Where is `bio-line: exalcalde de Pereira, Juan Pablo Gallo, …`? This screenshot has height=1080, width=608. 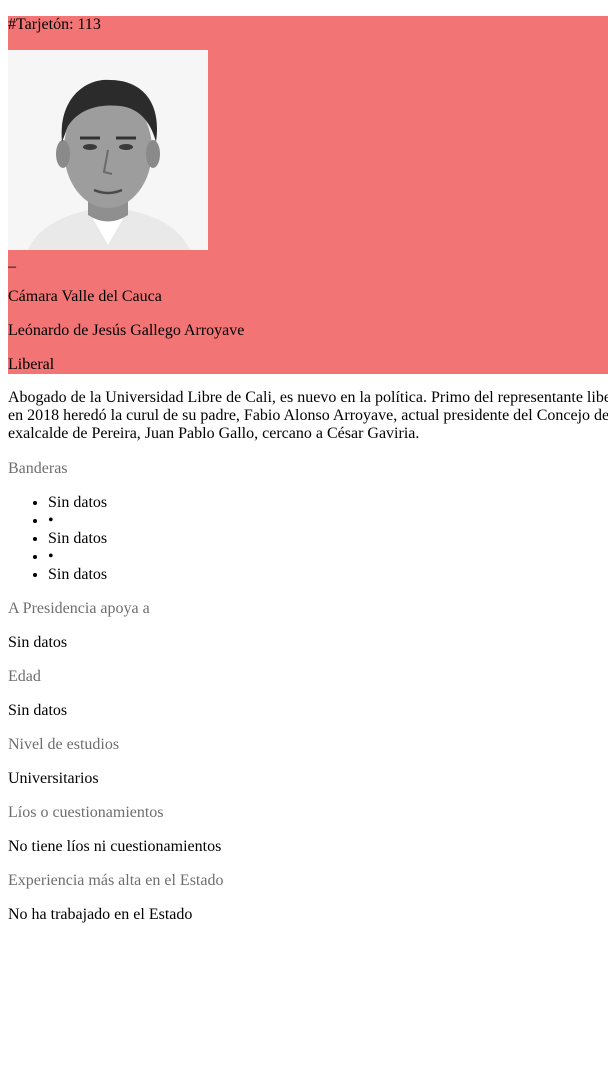 bio-line: exalcalde de Pereira, Juan Pablo Gallo, … is located at coordinates (214, 433).